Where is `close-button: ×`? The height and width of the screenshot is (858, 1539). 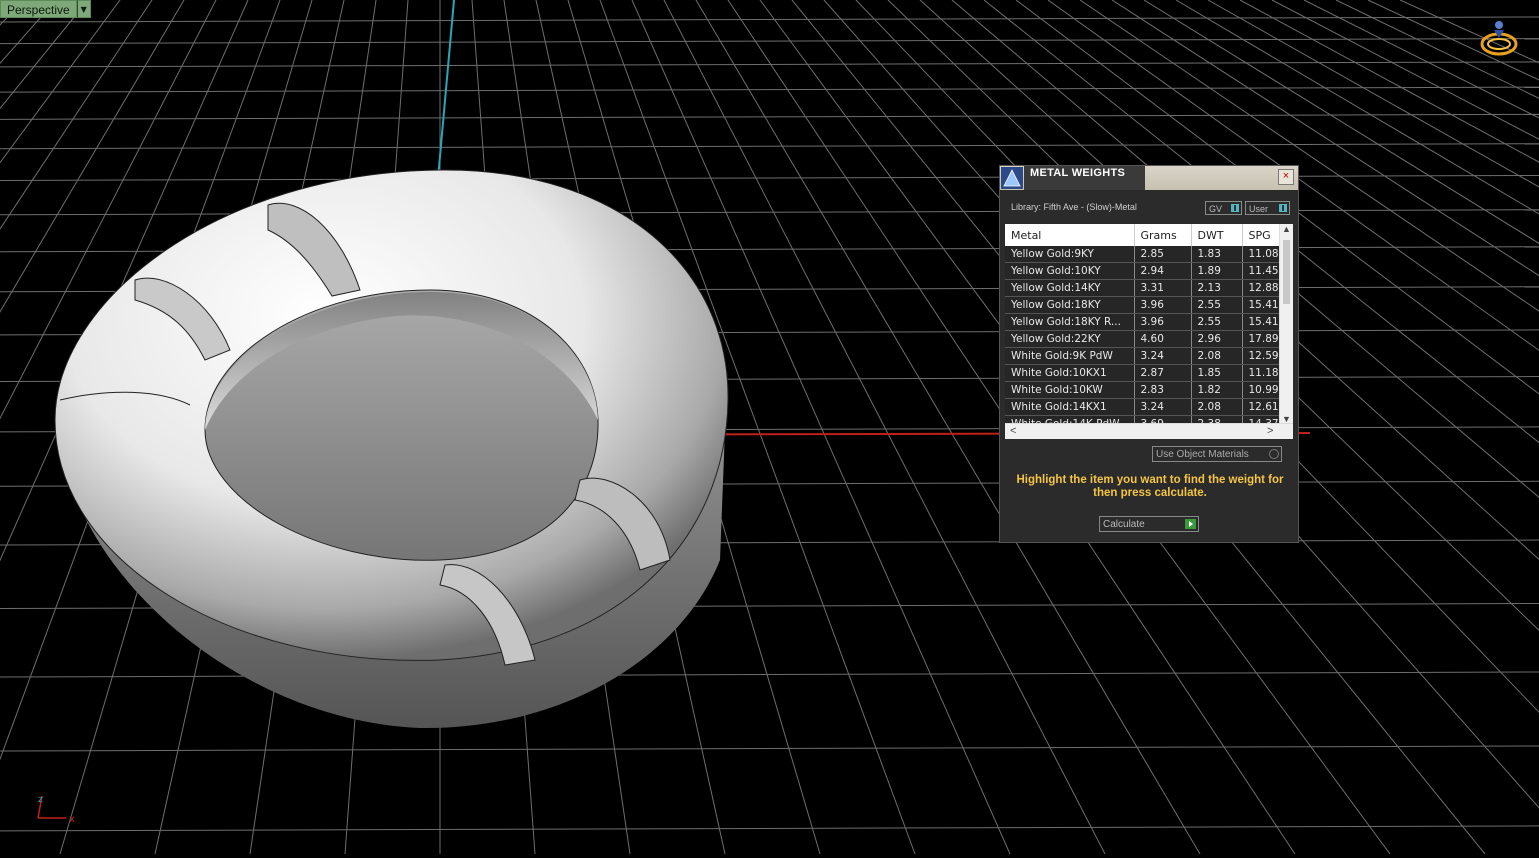
close-button: × is located at coordinates (1286, 177).